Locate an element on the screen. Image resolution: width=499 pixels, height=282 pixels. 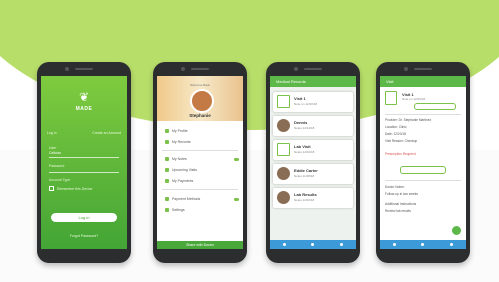
alert-text: Prescription Required is located at coordinates (400, 154).